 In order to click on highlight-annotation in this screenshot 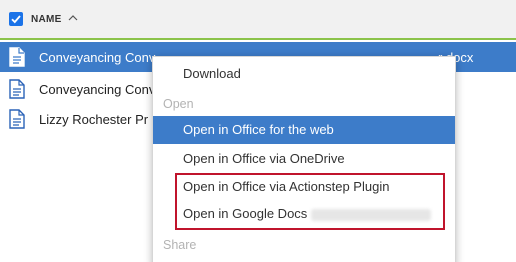, I will do `click(310, 201)`.